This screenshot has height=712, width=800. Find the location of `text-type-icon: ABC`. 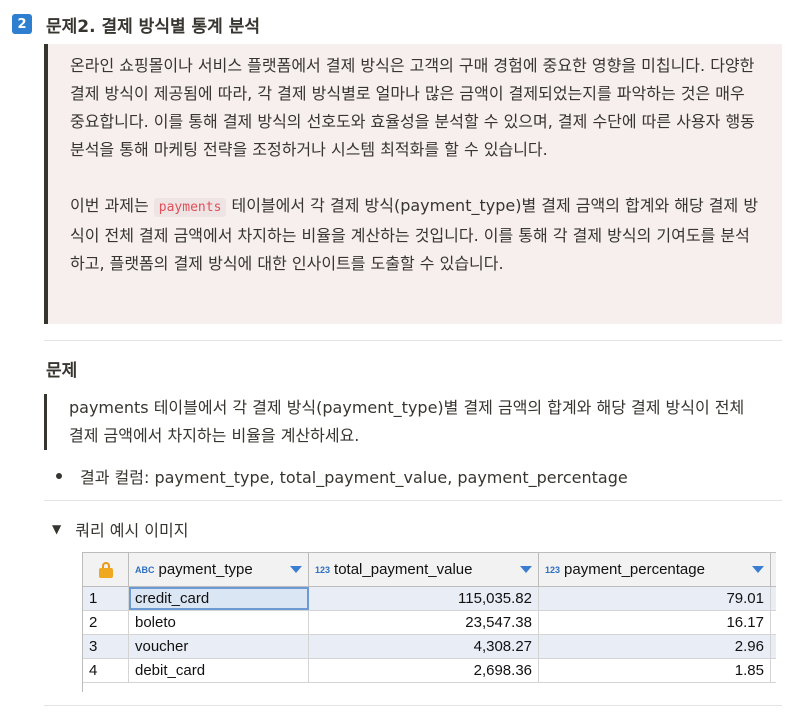

text-type-icon: ABC is located at coordinates (145, 569).